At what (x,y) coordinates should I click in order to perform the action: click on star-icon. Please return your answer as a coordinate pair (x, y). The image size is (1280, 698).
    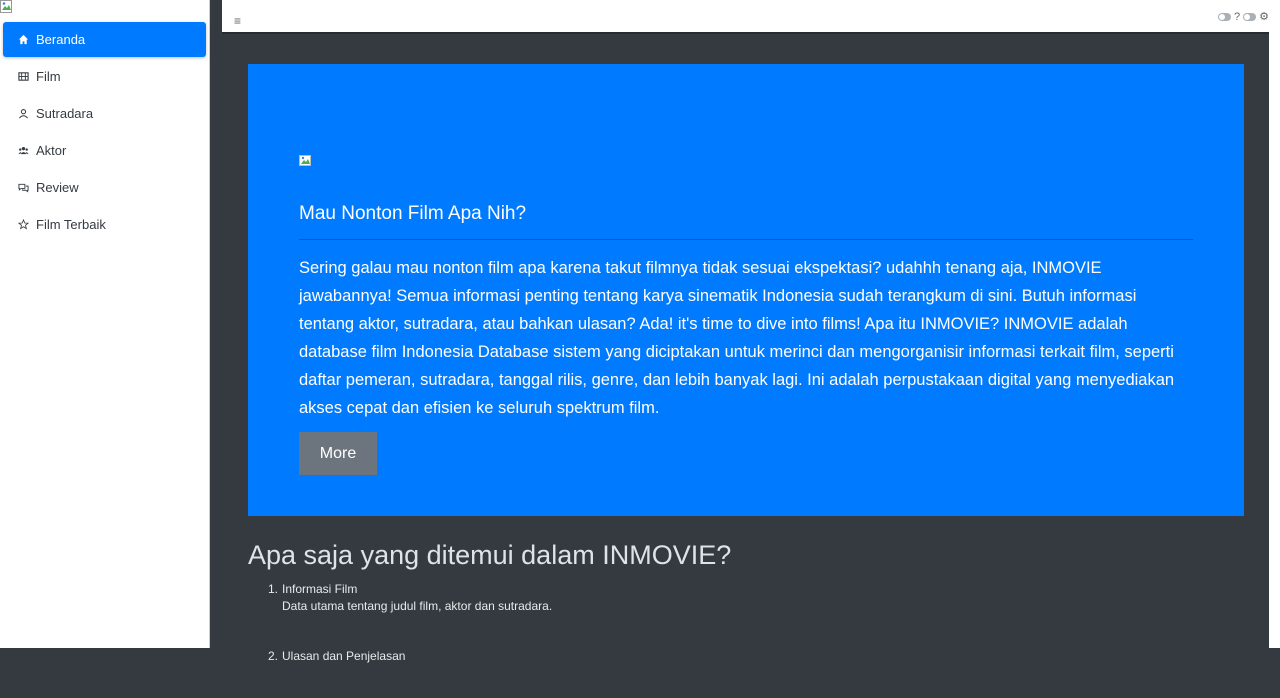
    Looking at the image, I should click on (23, 225).